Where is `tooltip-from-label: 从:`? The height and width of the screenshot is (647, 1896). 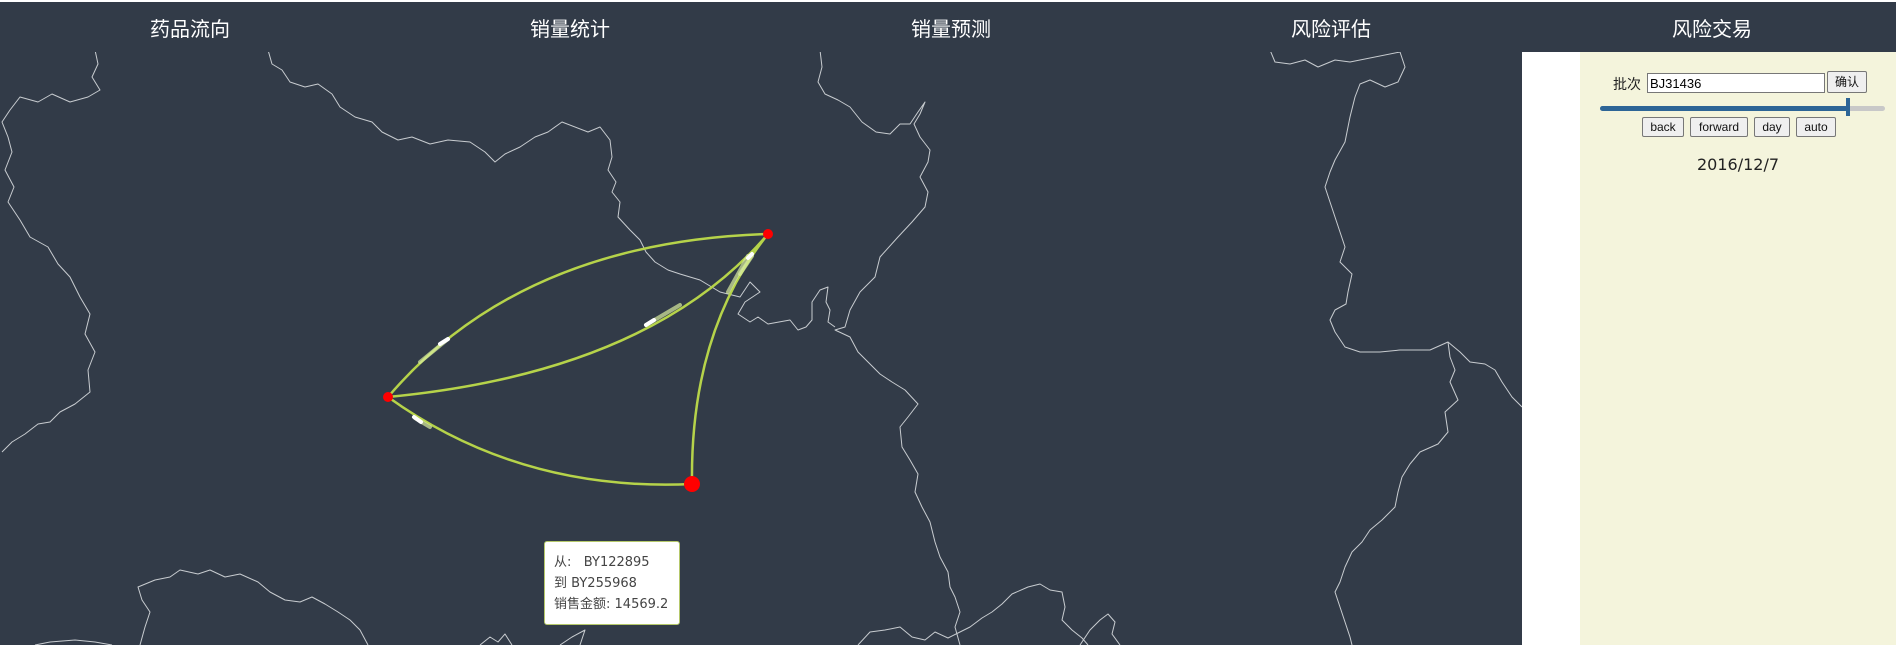 tooltip-from-label: 从: is located at coordinates (563, 562).